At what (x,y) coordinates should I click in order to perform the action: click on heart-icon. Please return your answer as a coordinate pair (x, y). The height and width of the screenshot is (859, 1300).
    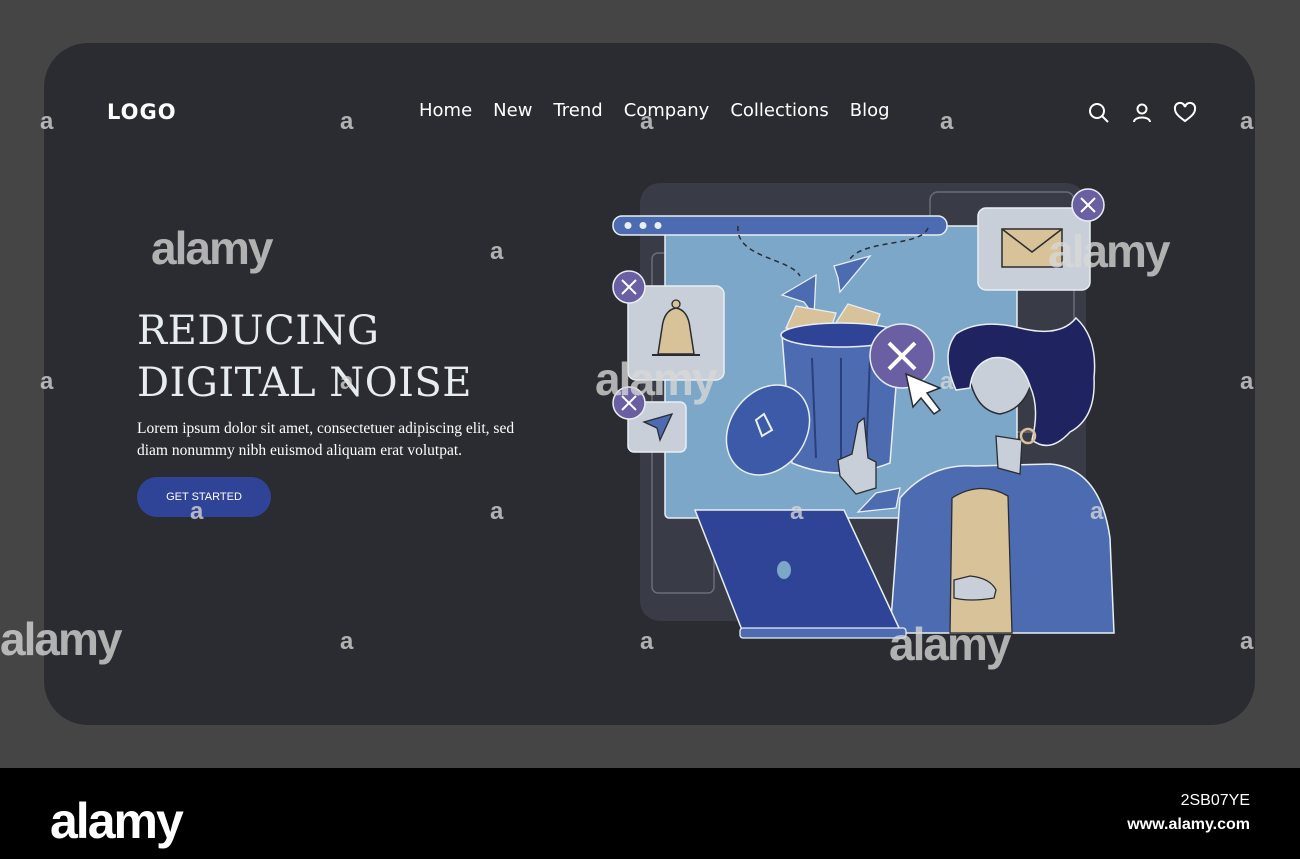
    Looking at the image, I should click on (1185, 113).